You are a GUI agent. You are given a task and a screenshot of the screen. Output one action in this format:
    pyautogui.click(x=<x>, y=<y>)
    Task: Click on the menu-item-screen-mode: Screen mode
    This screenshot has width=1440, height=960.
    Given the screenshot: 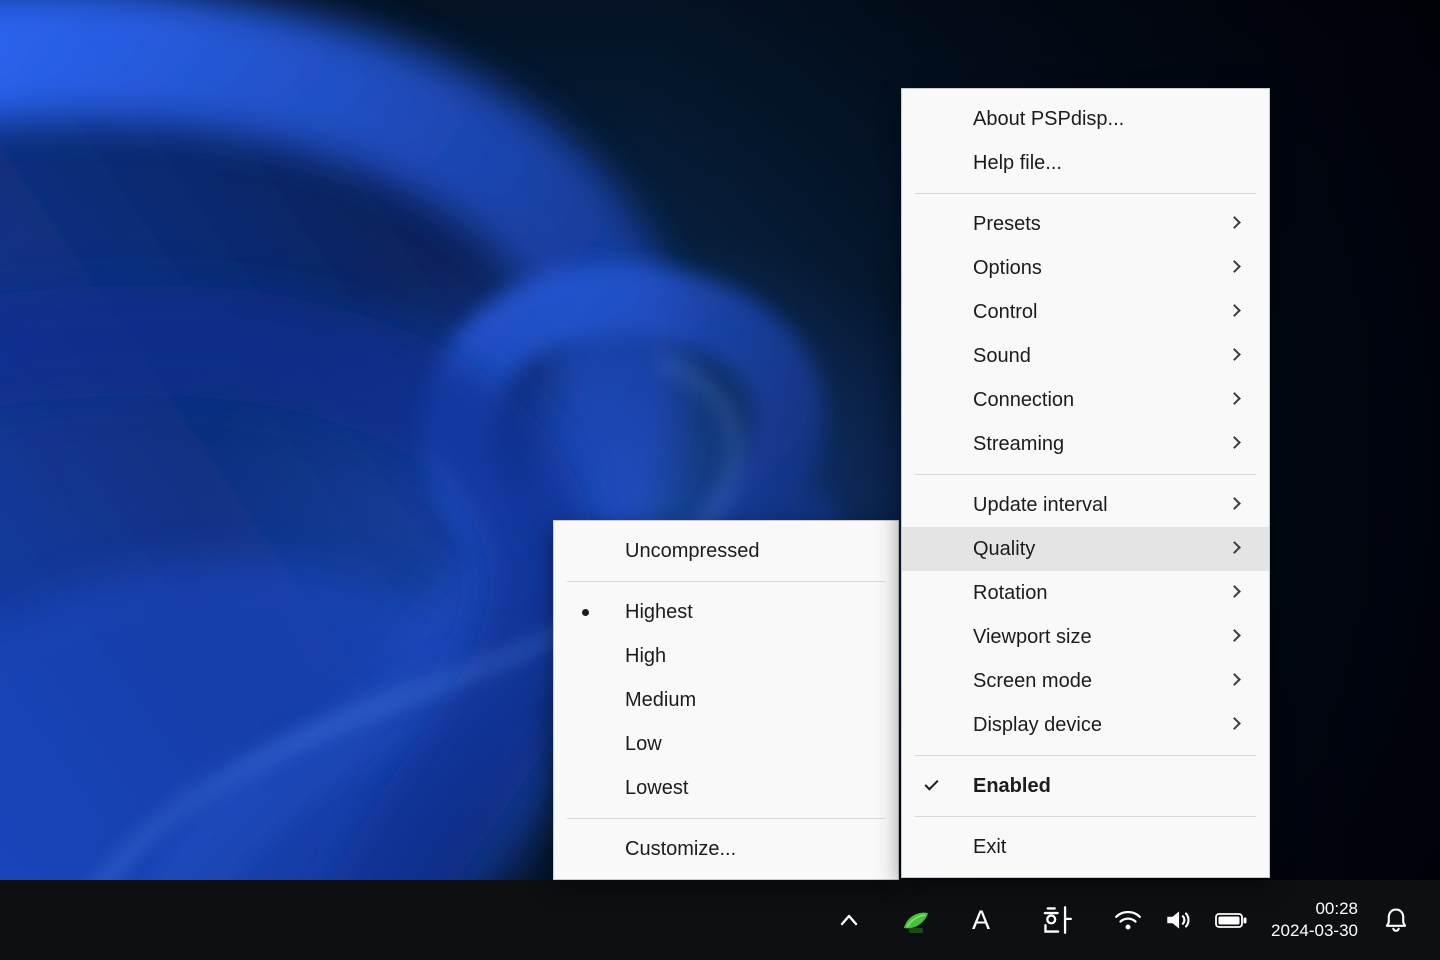 What is the action you would take?
    pyautogui.click(x=1085, y=681)
    